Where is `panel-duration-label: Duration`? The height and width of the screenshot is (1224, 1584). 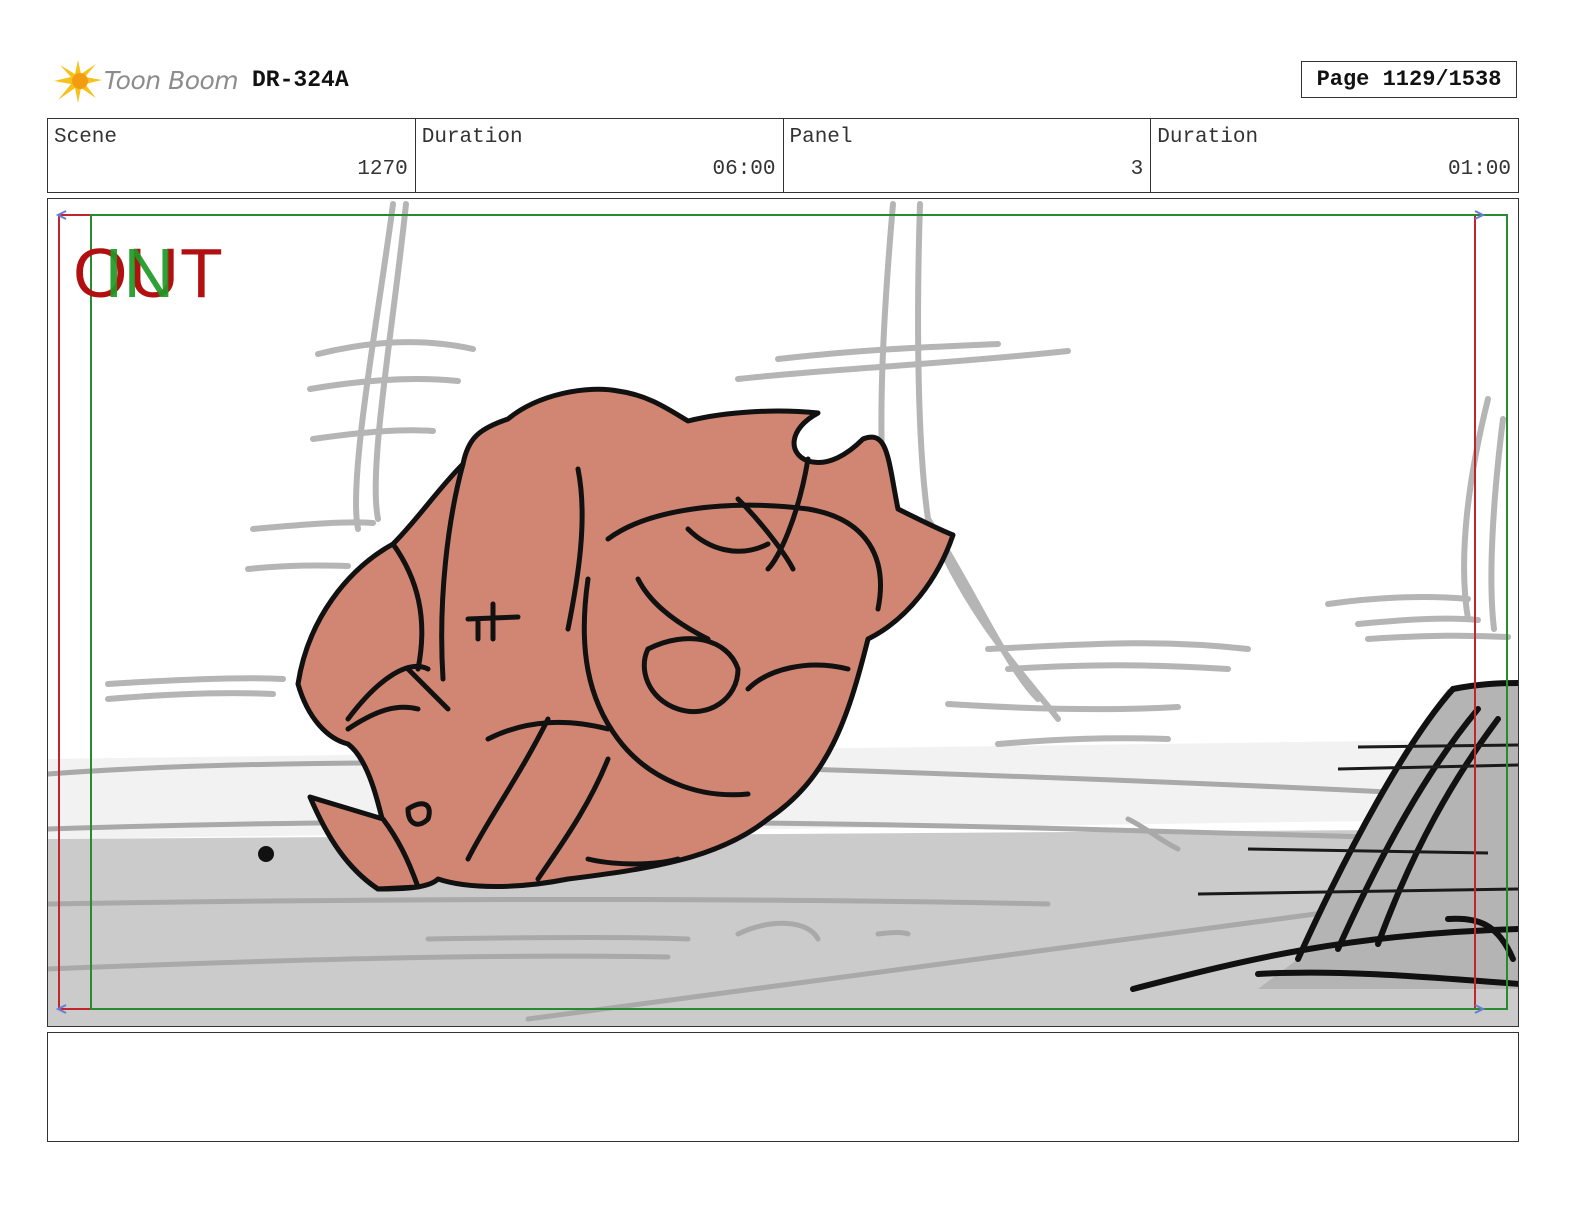
panel-duration-label: Duration is located at coordinates (1208, 137).